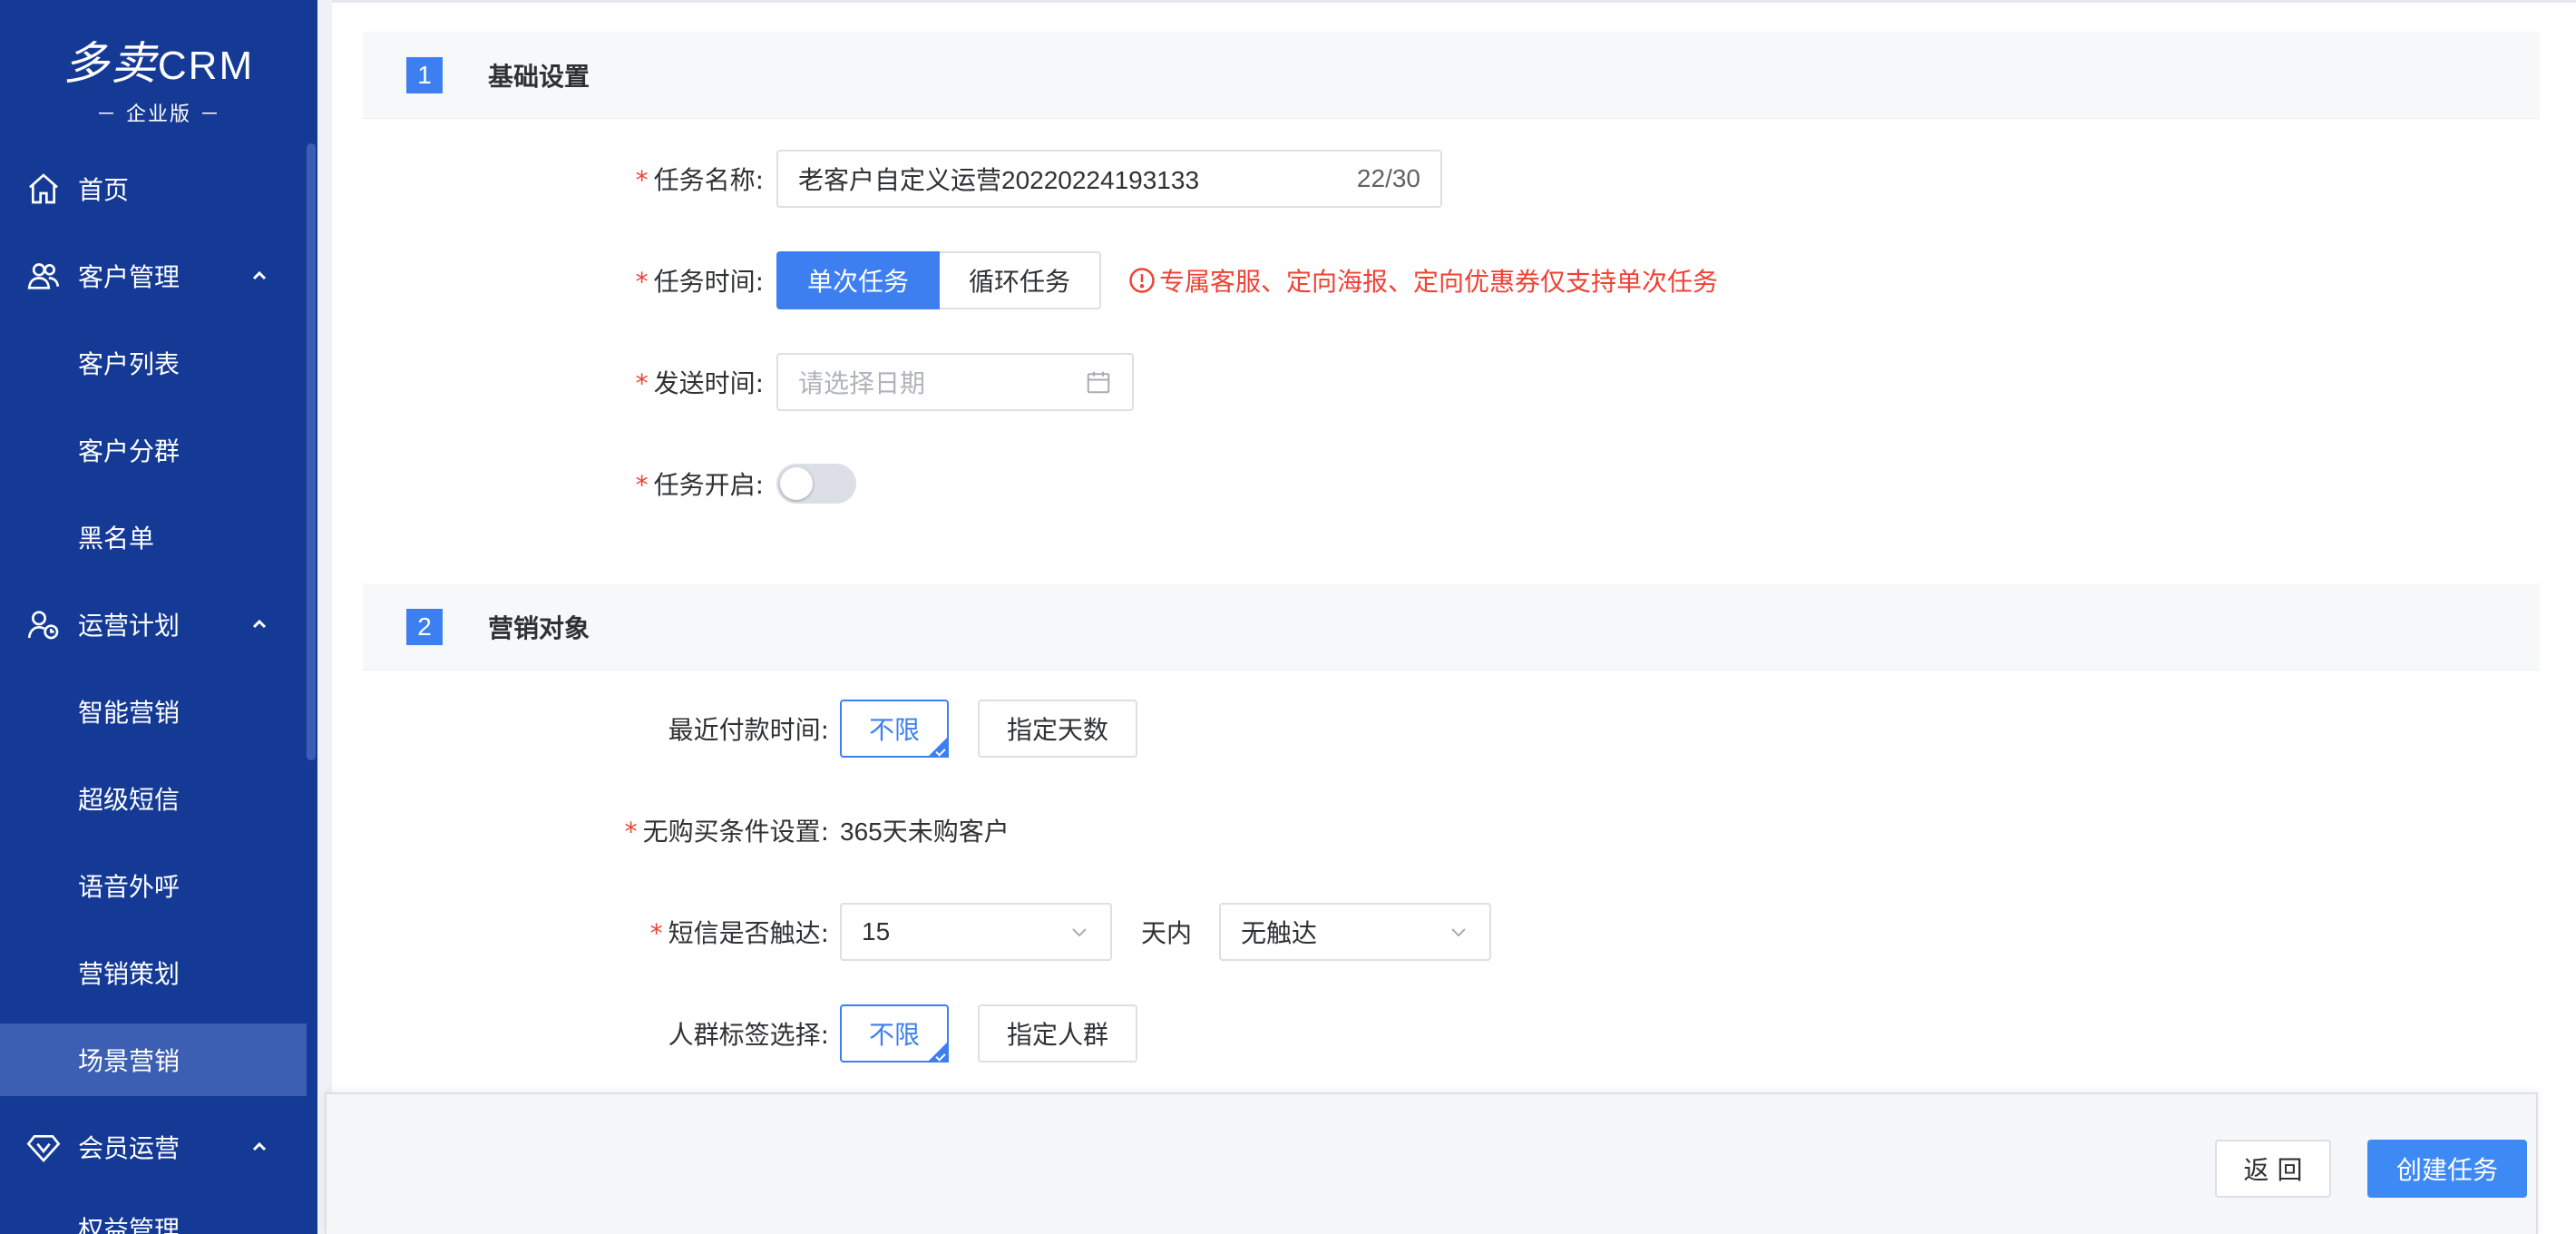 Image resolution: width=2576 pixels, height=1234 pixels. Describe the element at coordinates (539, 627) in the screenshot. I see `section-title: 营销对象` at that location.